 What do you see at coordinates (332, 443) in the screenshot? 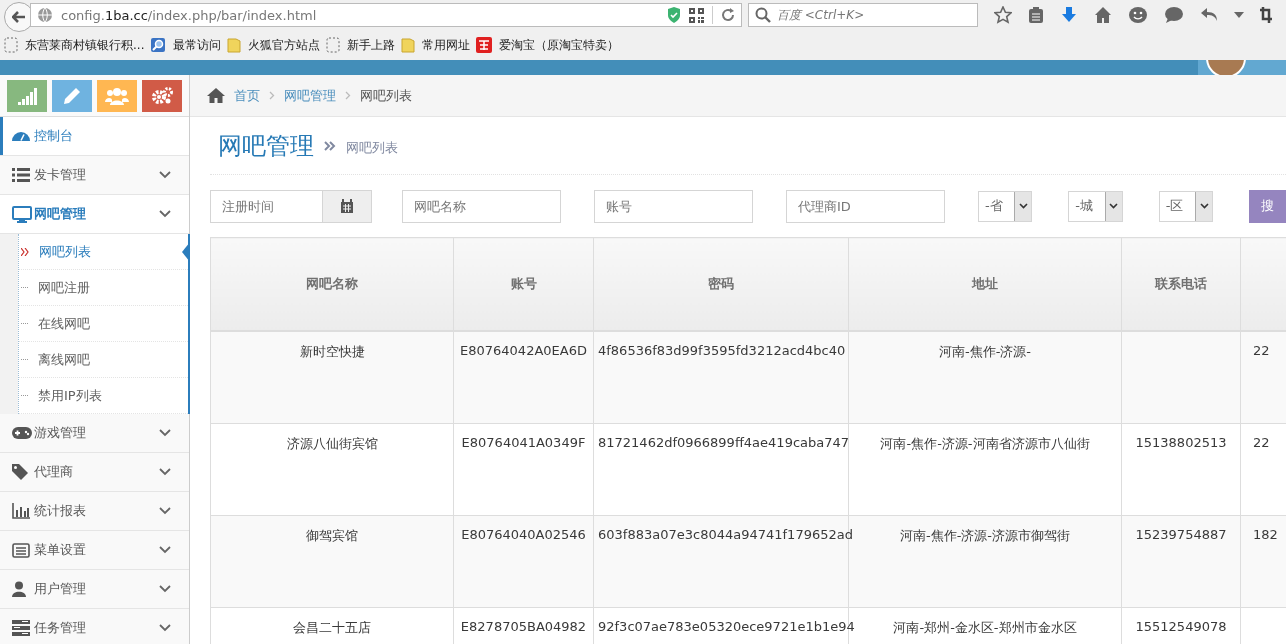
I see `table-cell: 济源八仙街宾馆` at bounding box center [332, 443].